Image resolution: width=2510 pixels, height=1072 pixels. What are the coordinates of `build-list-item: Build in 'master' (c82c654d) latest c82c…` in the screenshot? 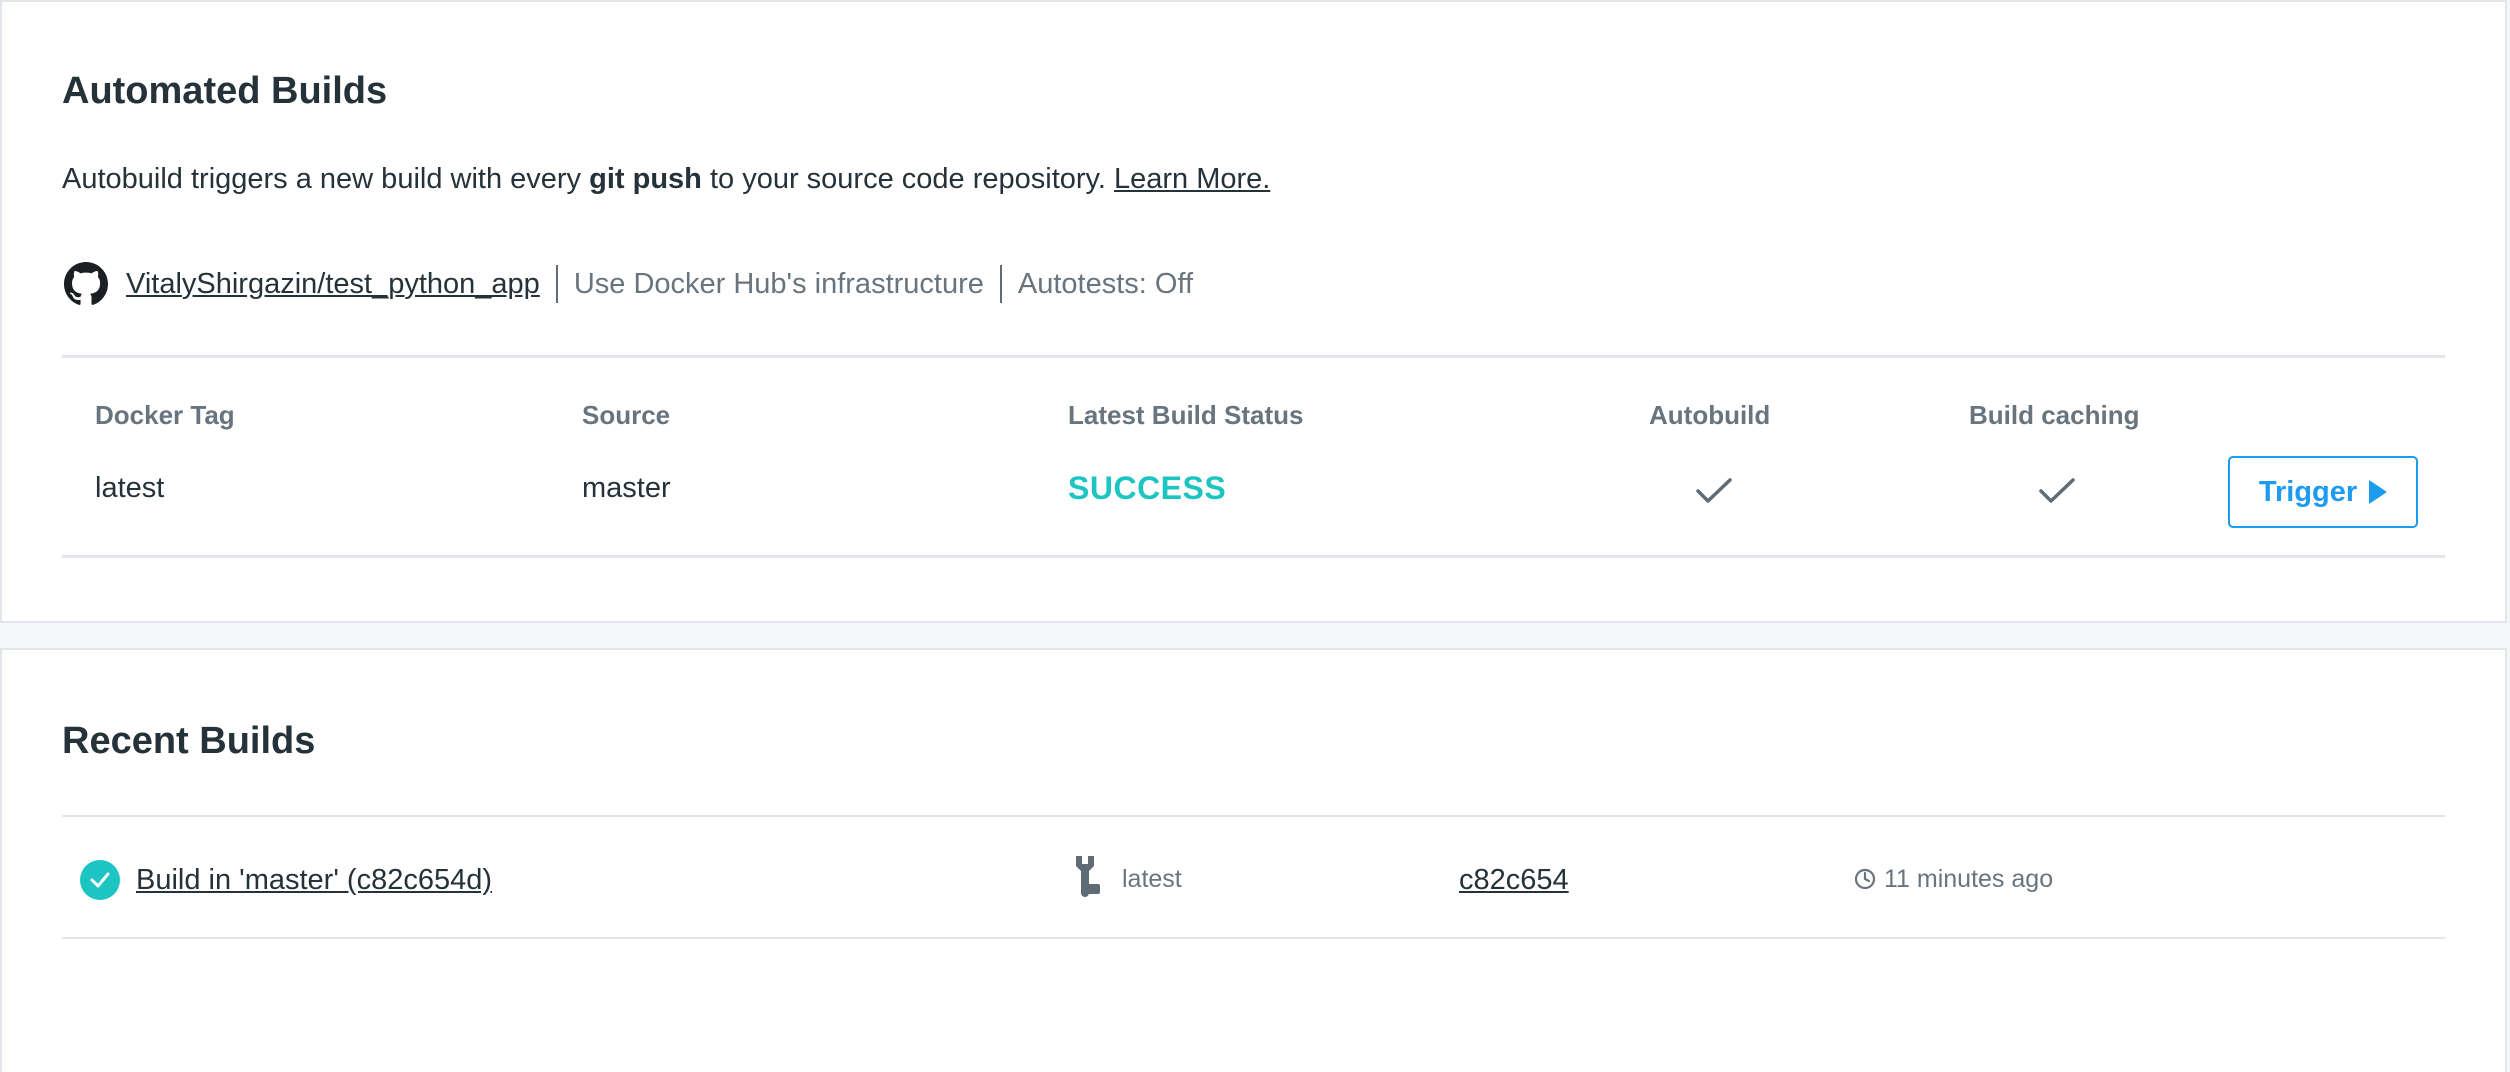 It's located at (1251, 878).